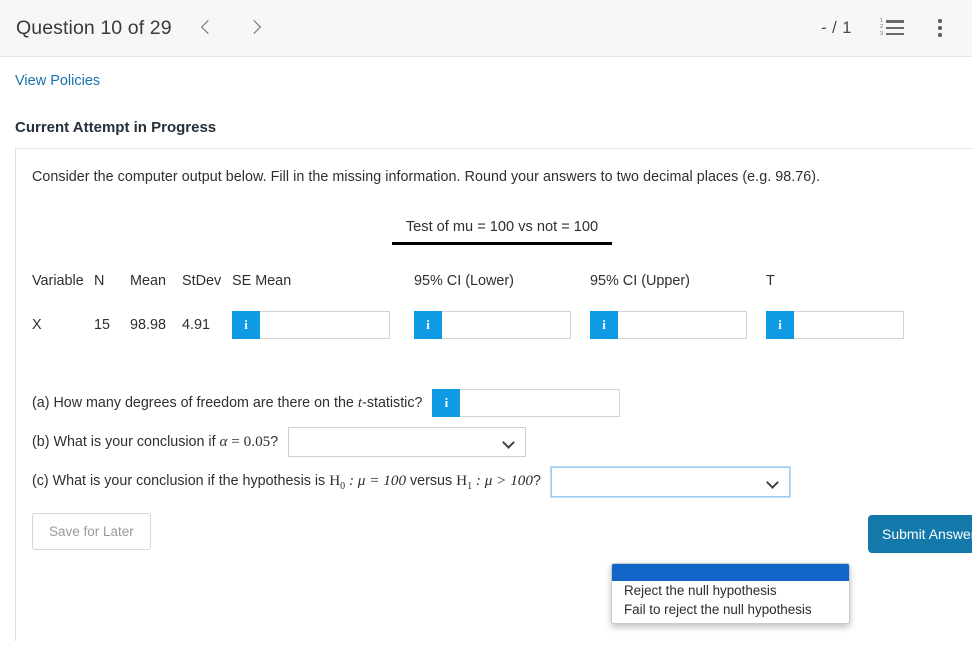  I want to click on more-options-icon, so click(941, 28).